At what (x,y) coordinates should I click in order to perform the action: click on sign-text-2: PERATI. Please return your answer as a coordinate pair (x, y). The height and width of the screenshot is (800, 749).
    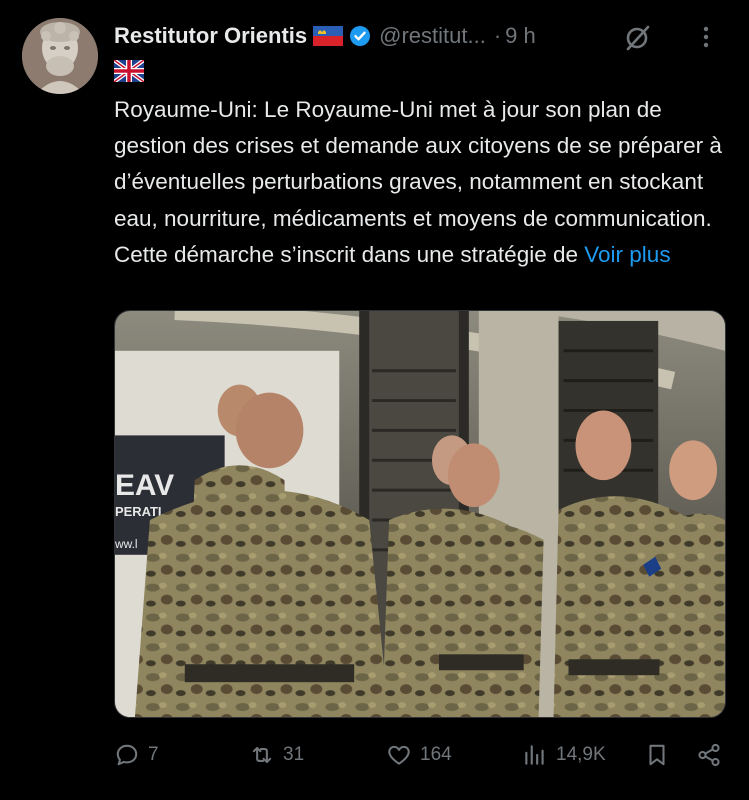
    Looking at the image, I should click on (138, 511).